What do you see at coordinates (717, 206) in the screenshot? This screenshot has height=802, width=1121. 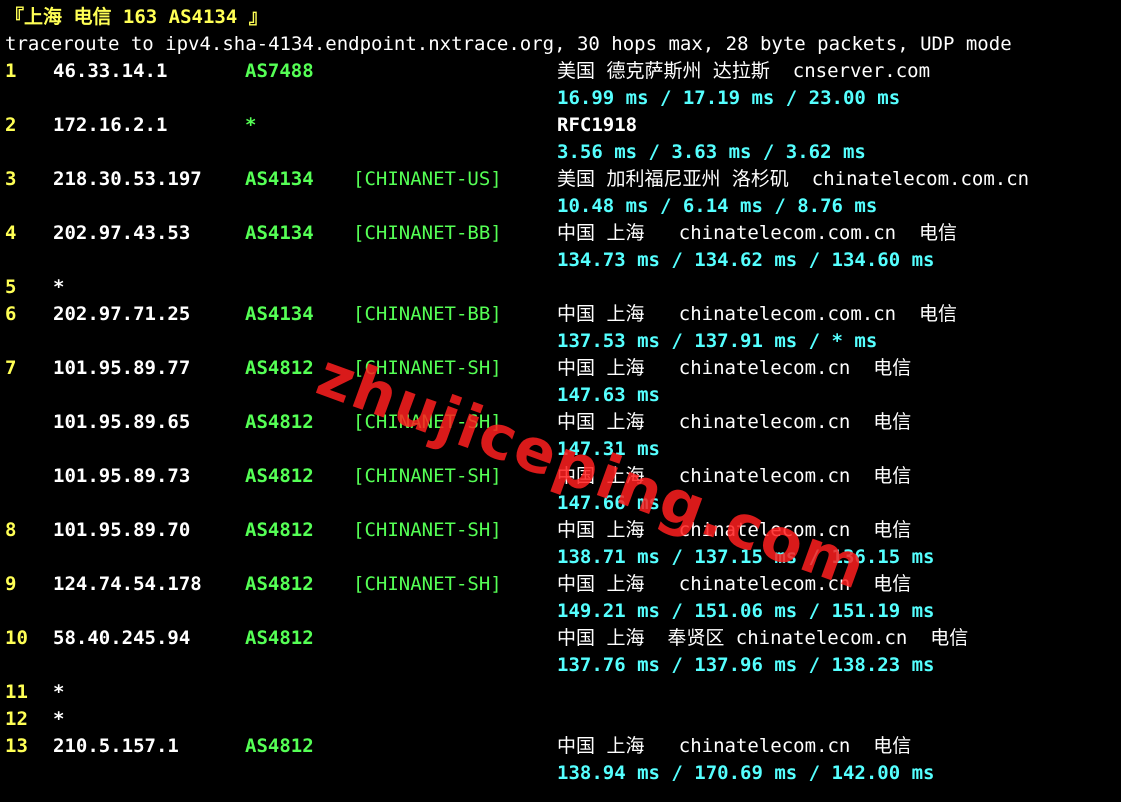 I see `hop-rtt: 10.48 ms / 6.14 ms / 8.76 ms` at bounding box center [717, 206].